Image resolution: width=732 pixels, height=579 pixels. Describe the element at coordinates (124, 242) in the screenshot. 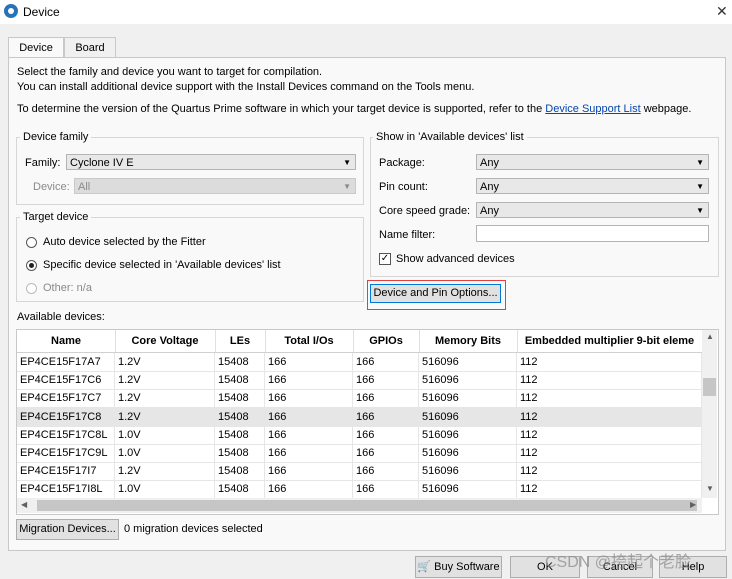

I see `auto-device-label: Auto device selected by the Fitter` at that location.